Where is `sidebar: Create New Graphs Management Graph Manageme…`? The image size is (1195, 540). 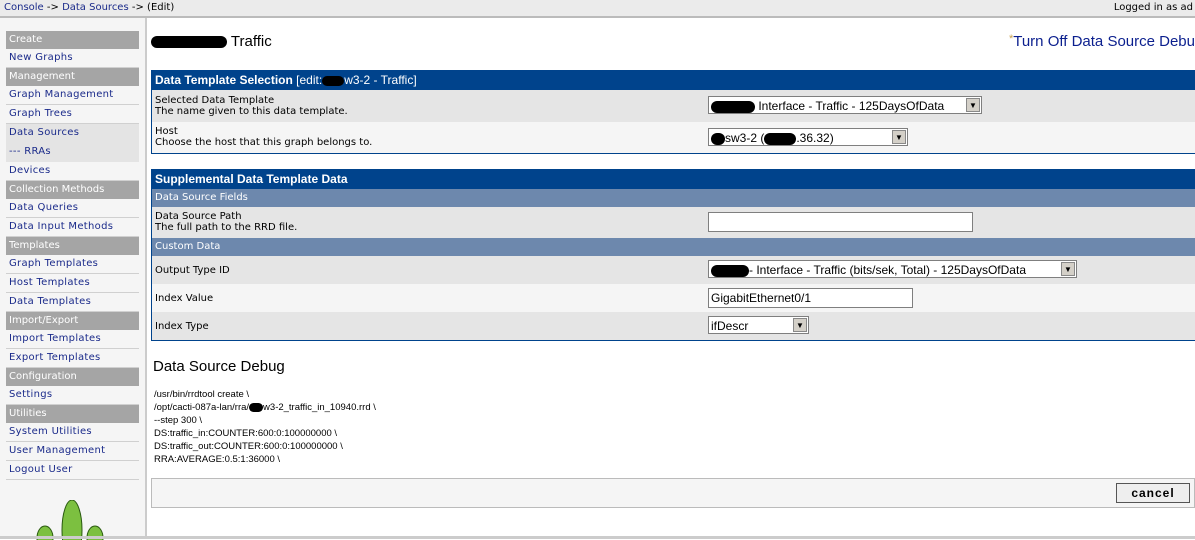 sidebar: Create New Graphs Management Graph Manageme… is located at coordinates (73, 279).